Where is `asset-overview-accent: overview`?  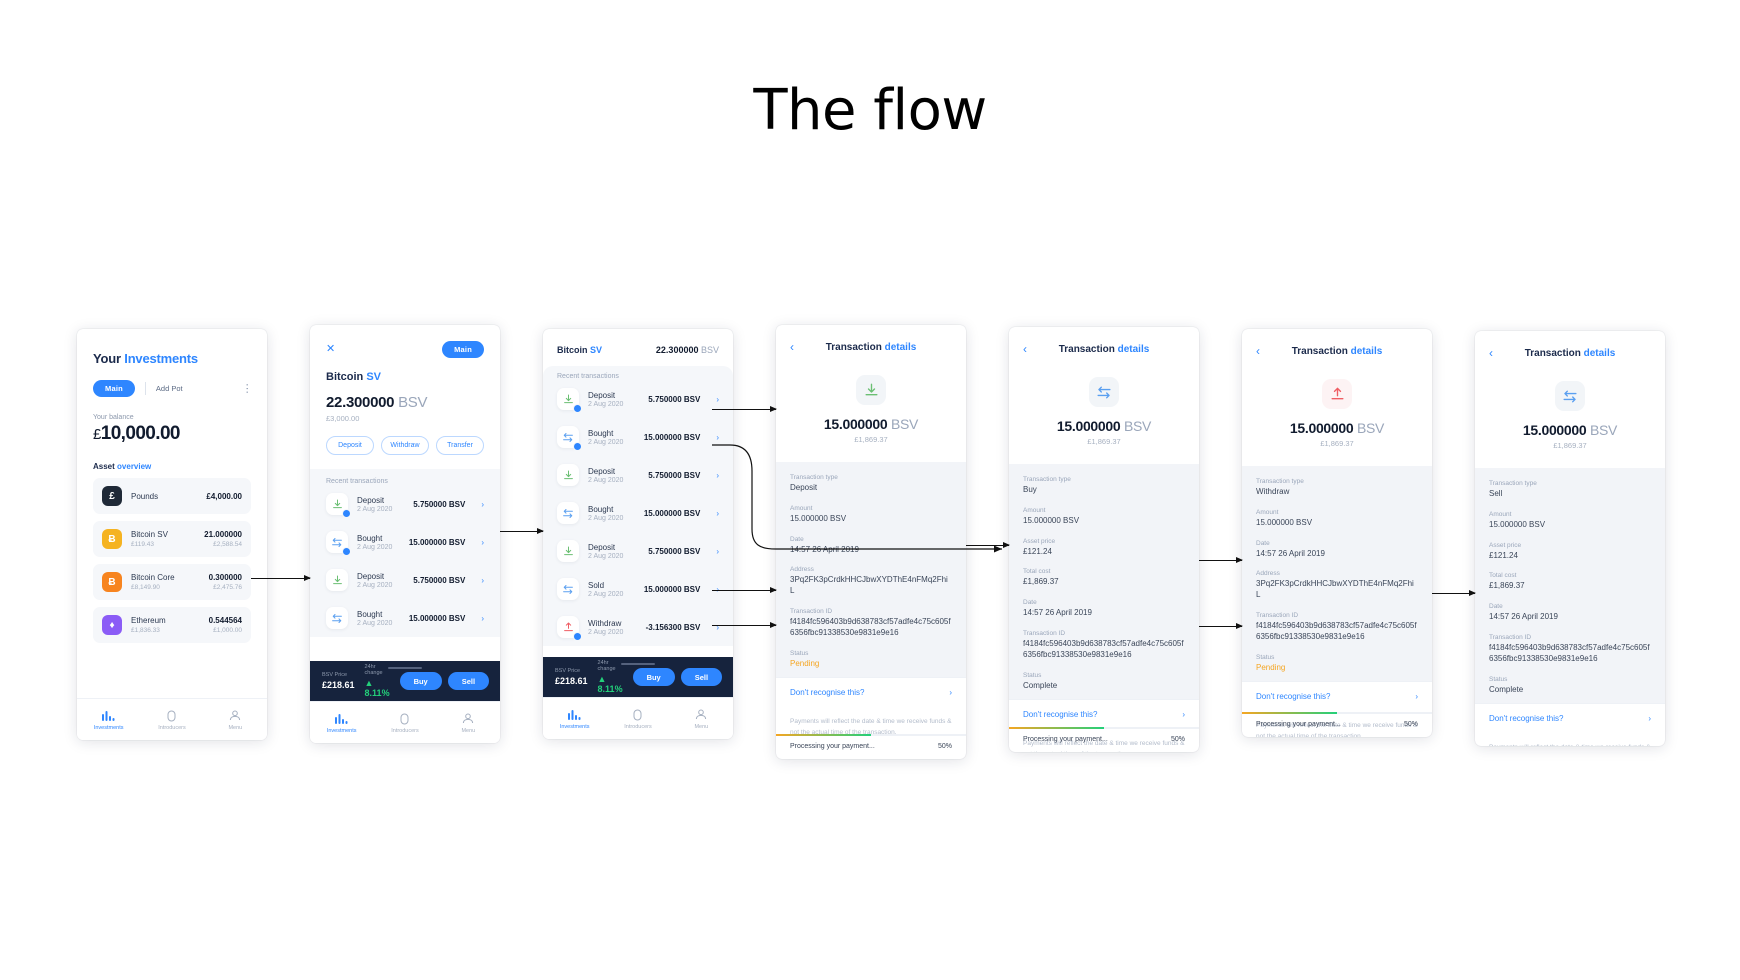 asset-overview-accent: overview is located at coordinates (134, 466).